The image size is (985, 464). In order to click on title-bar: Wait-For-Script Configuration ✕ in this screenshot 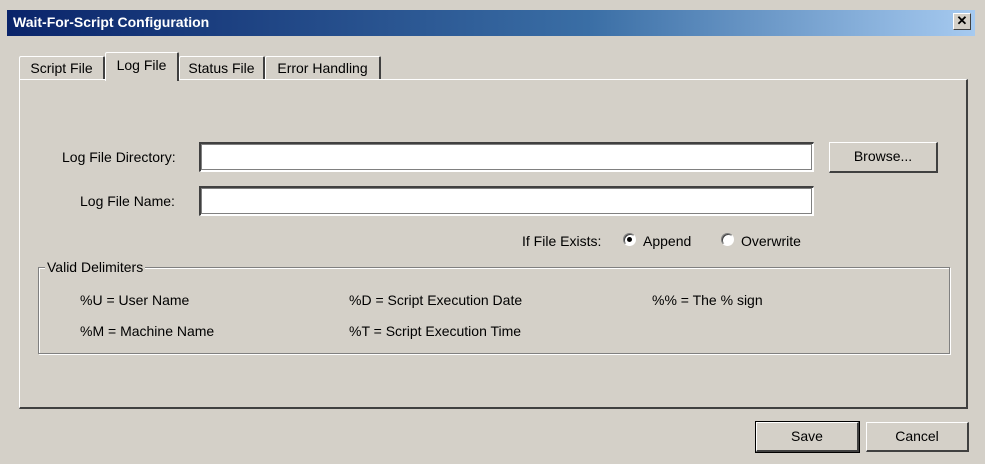, I will do `click(491, 23)`.